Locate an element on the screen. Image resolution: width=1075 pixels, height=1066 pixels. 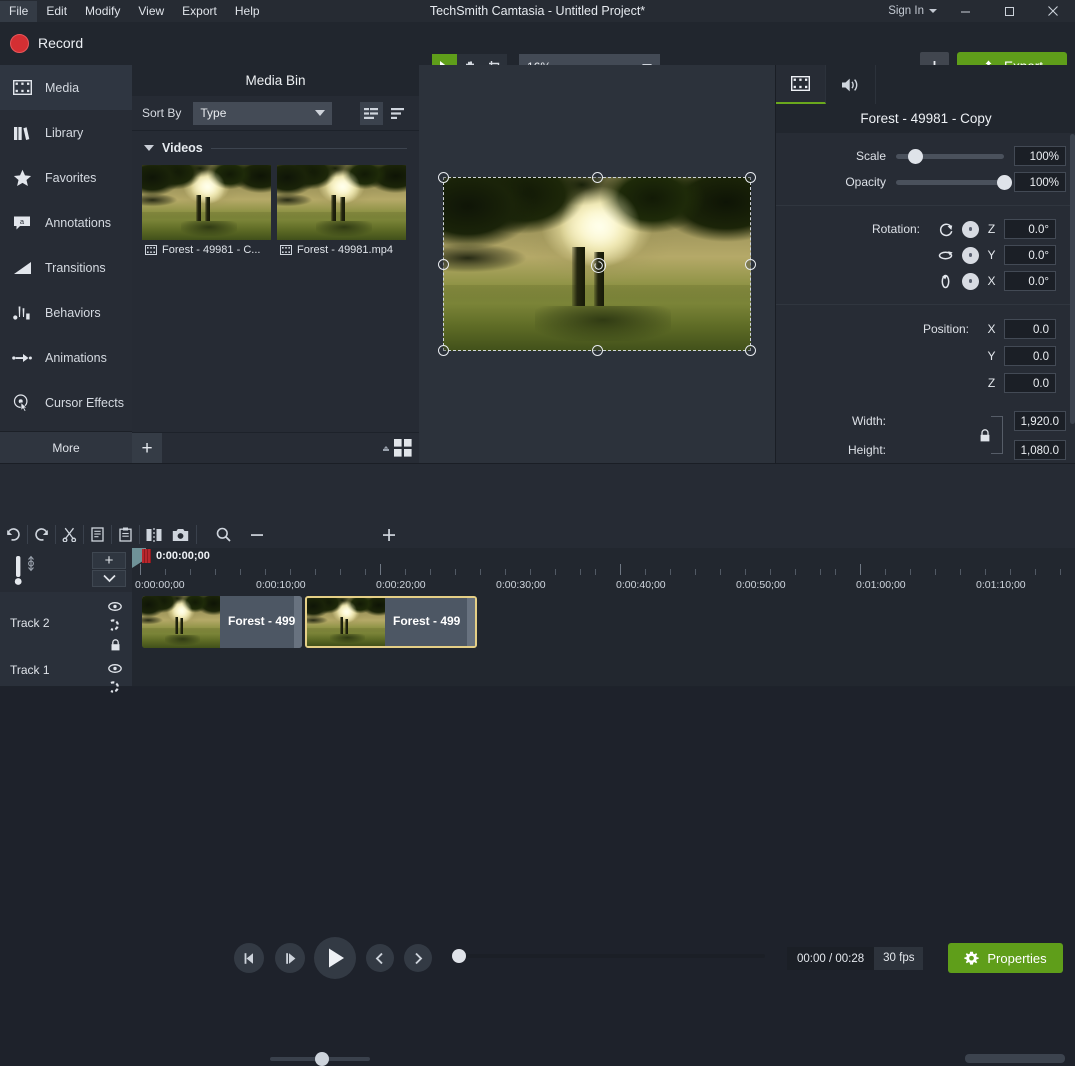
opacity-slider-knob is located at coordinates (1004, 182).